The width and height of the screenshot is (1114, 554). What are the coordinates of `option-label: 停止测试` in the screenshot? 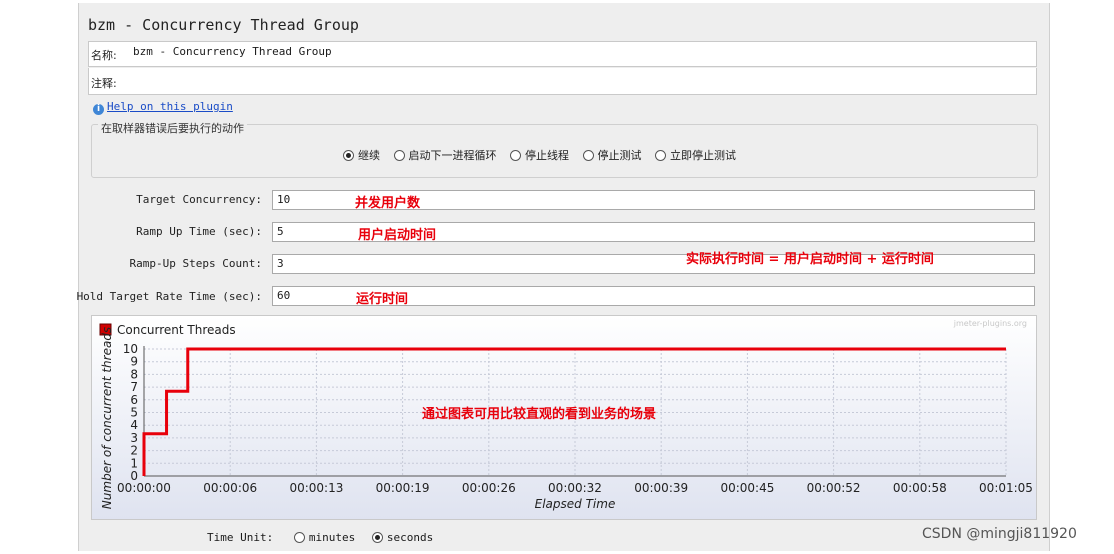 It's located at (619, 155).